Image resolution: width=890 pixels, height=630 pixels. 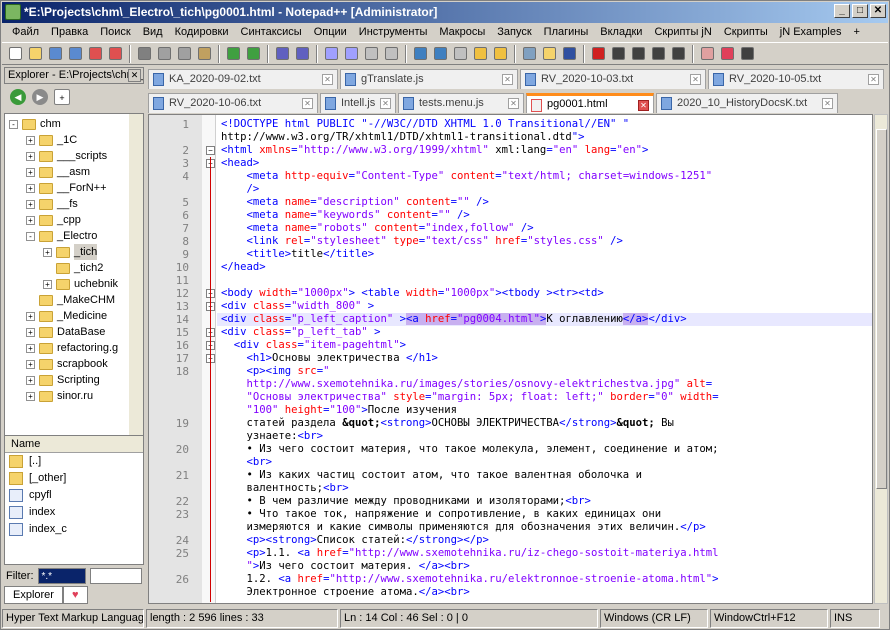 What do you see at coordinates (566, 32) in the screenshot?
I see `menu-10: Плагины` at bounding box center [566, 32].